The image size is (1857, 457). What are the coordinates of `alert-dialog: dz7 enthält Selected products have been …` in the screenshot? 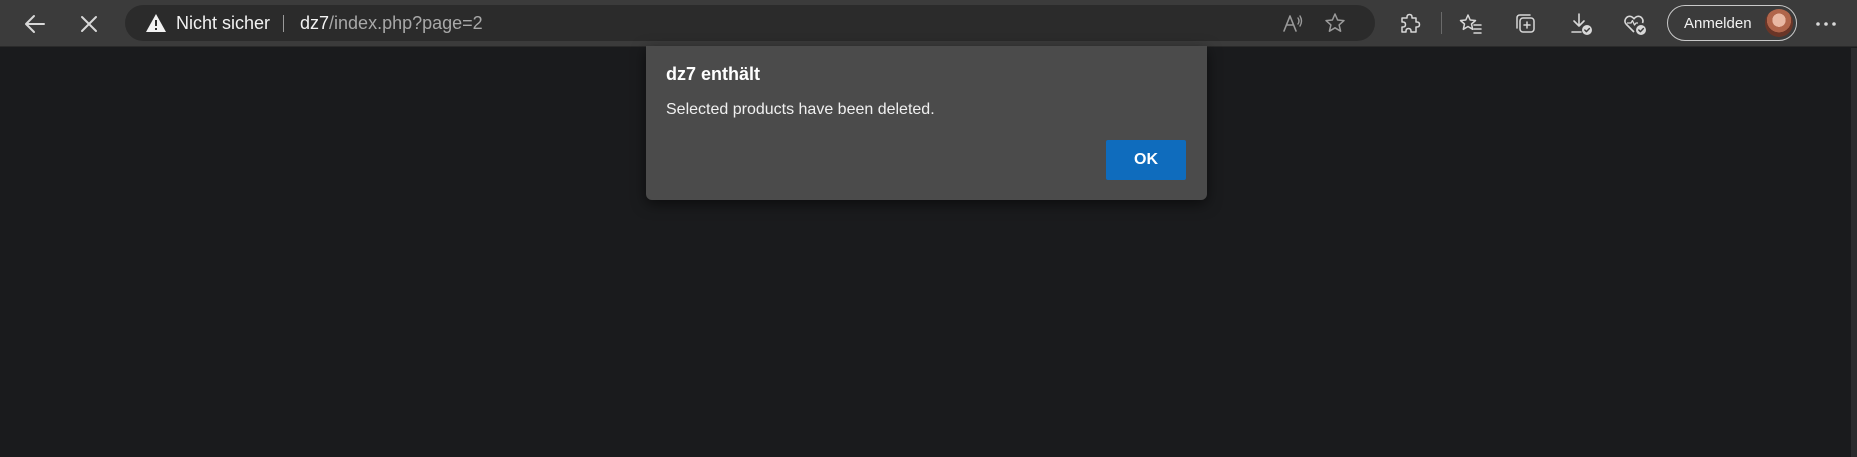 It's located at (926, 123).